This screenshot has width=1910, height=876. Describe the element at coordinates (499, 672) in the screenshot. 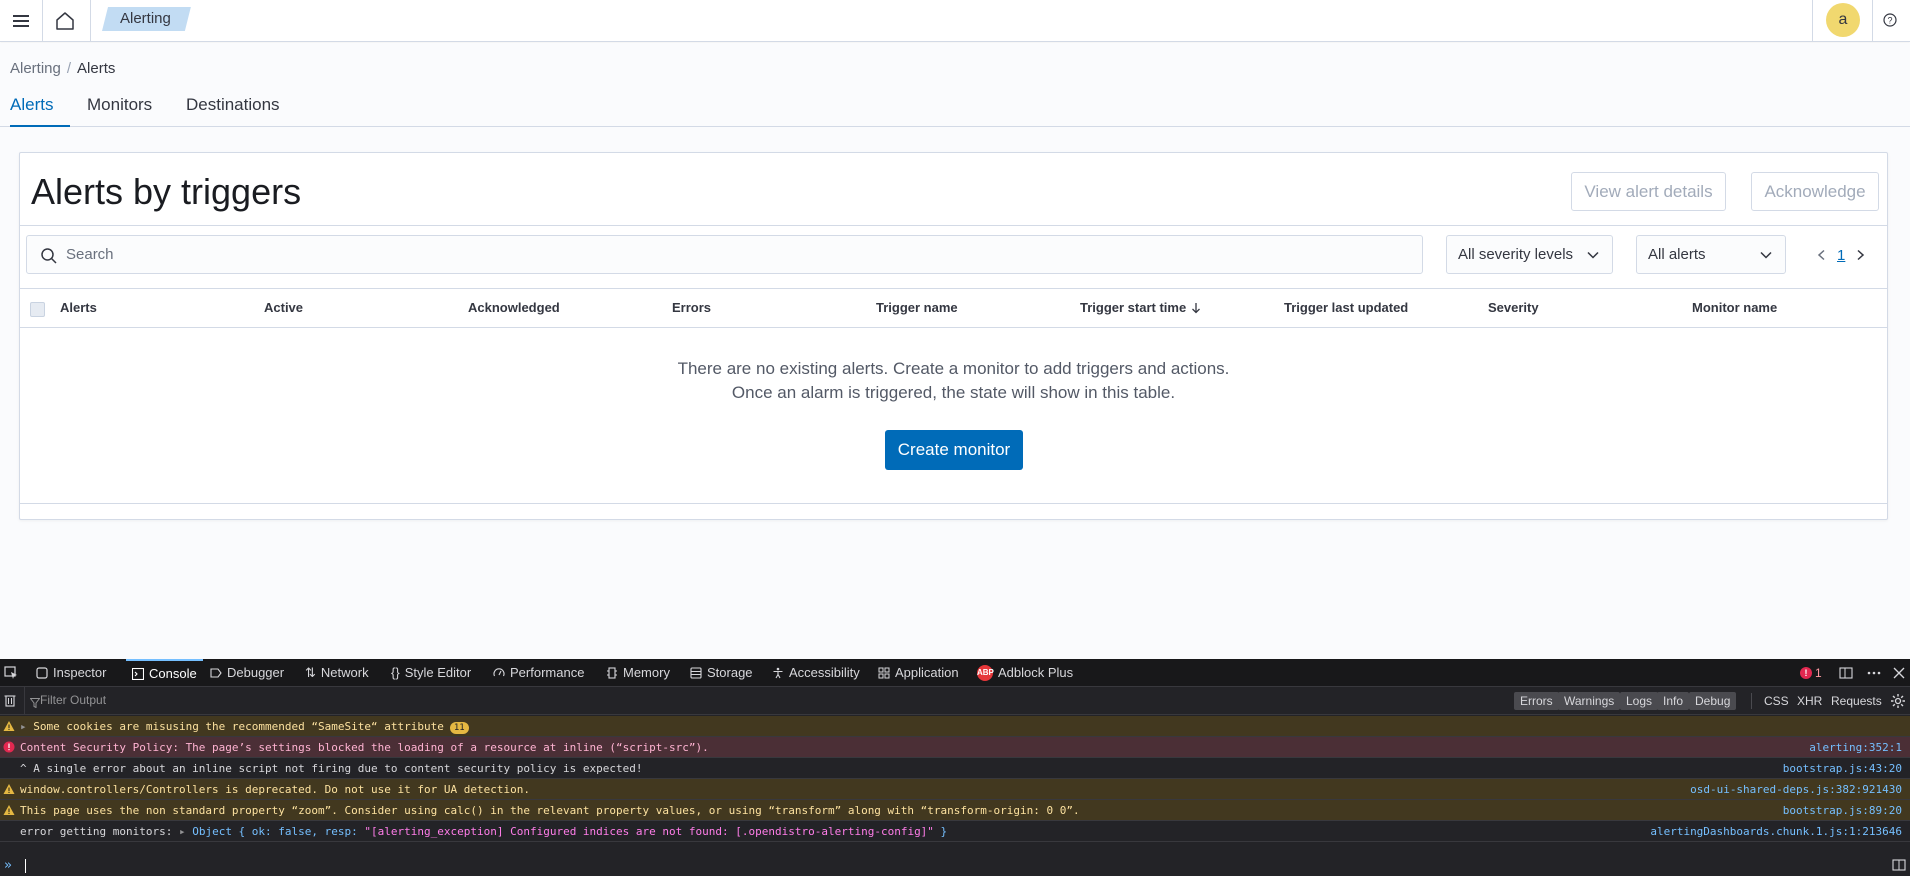

I see `performance-icon` at that location.